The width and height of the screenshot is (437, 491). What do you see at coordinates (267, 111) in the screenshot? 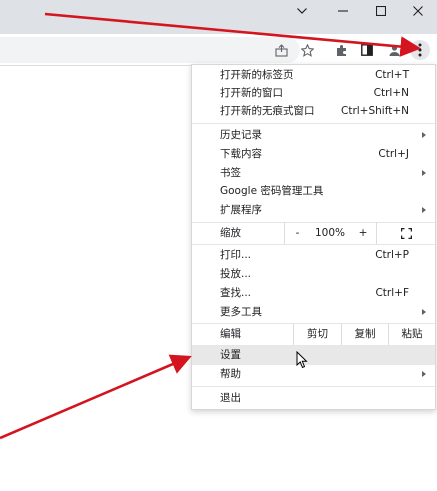
I see `menu-item-label: 打开新的无痕式窗口` at bounding box center [267, 111].